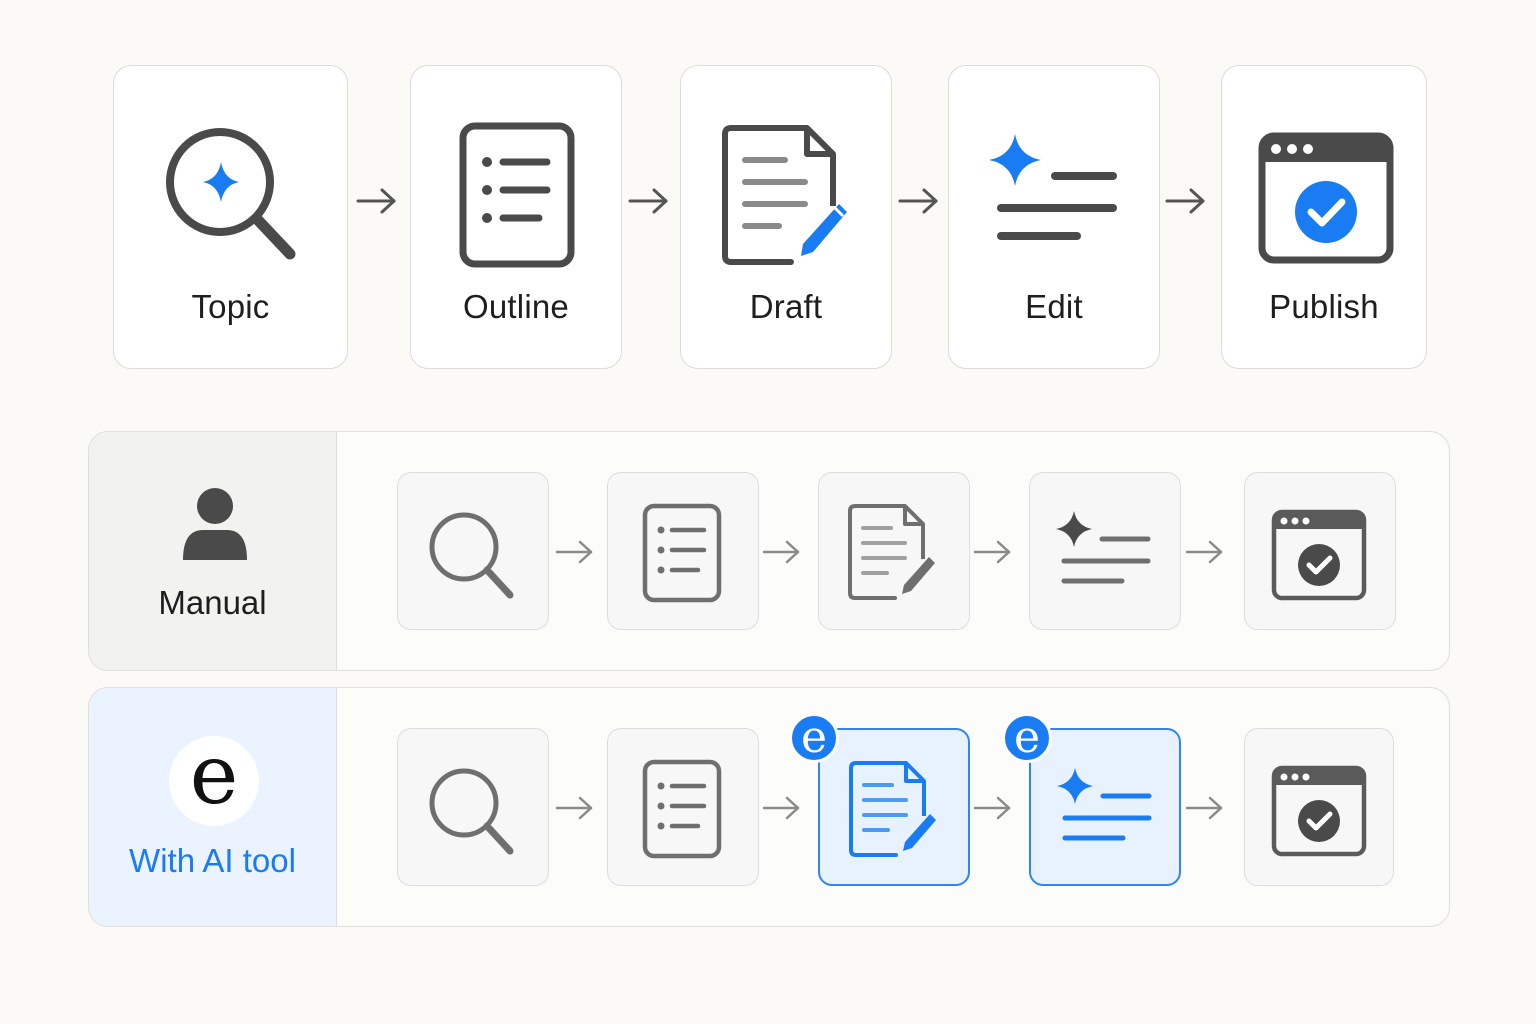  Describe the element at coordinates (1054, 306) in the screenshot. I see `step-label: Edit` at that location.